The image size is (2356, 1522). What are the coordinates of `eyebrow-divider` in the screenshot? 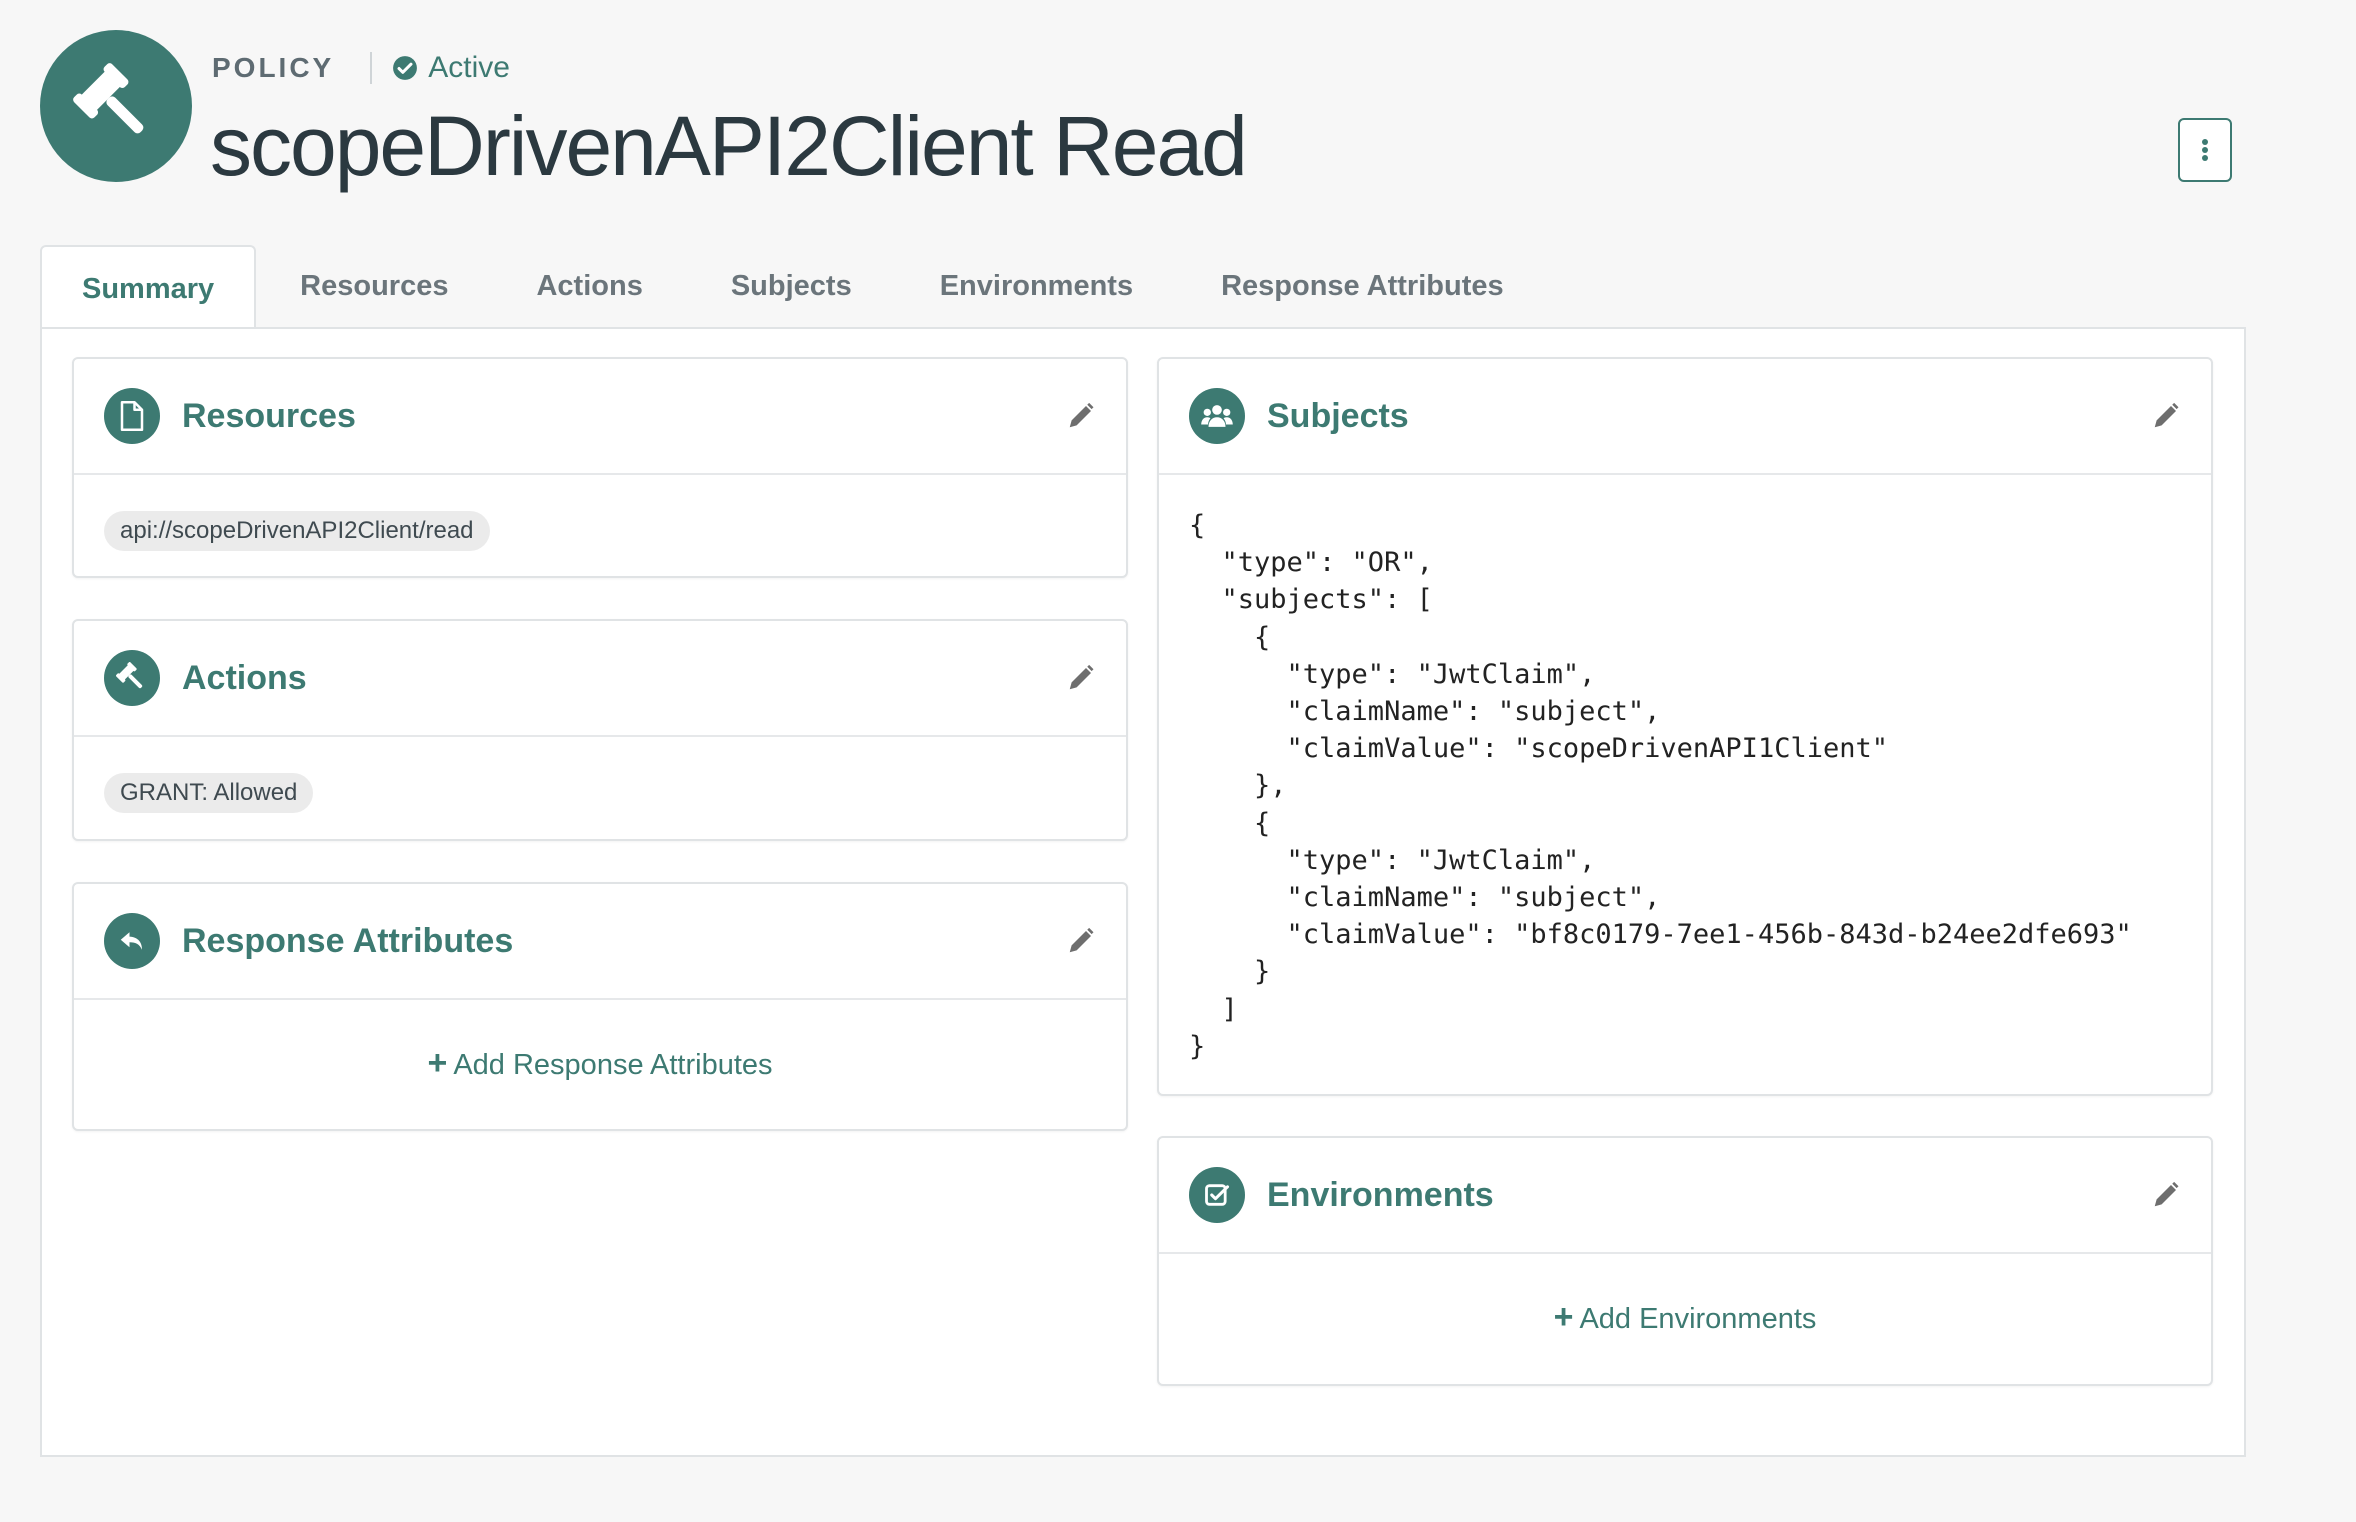 It's located at (371, 68).